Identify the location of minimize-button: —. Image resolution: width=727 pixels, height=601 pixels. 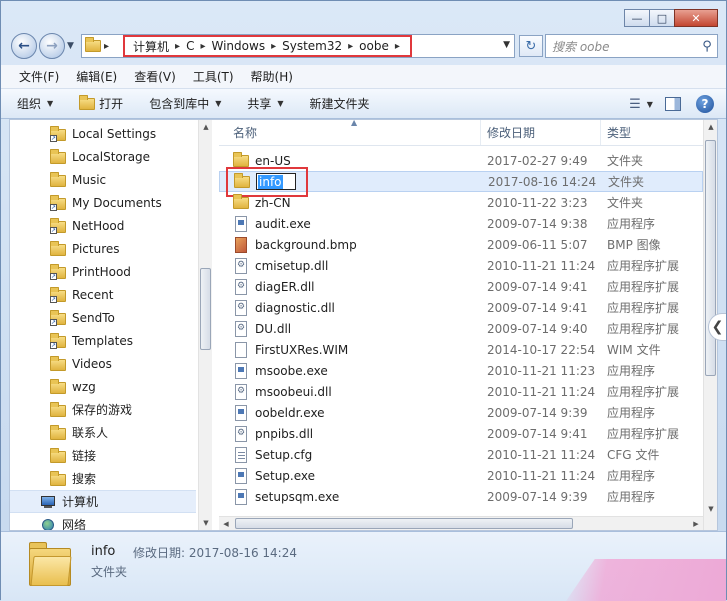
(637, 18).